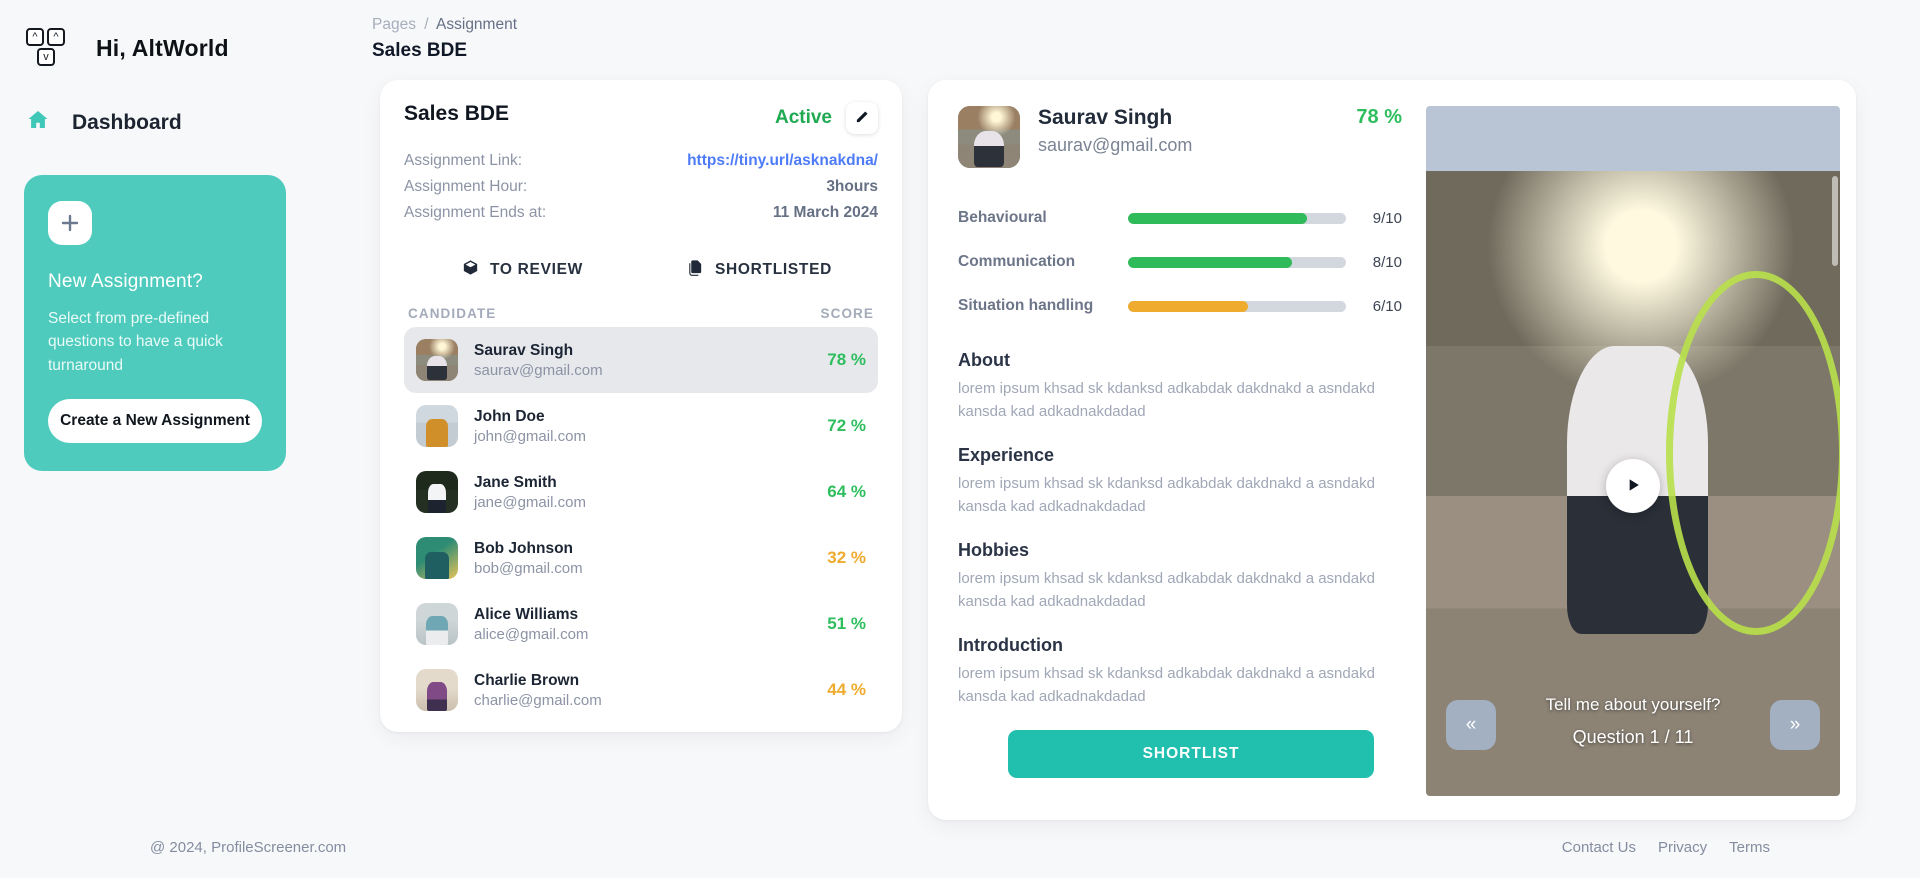  Describe the element at coordinates (526, 614) in the screenshot. I see `candidate-name: Alice Williams` at that location.